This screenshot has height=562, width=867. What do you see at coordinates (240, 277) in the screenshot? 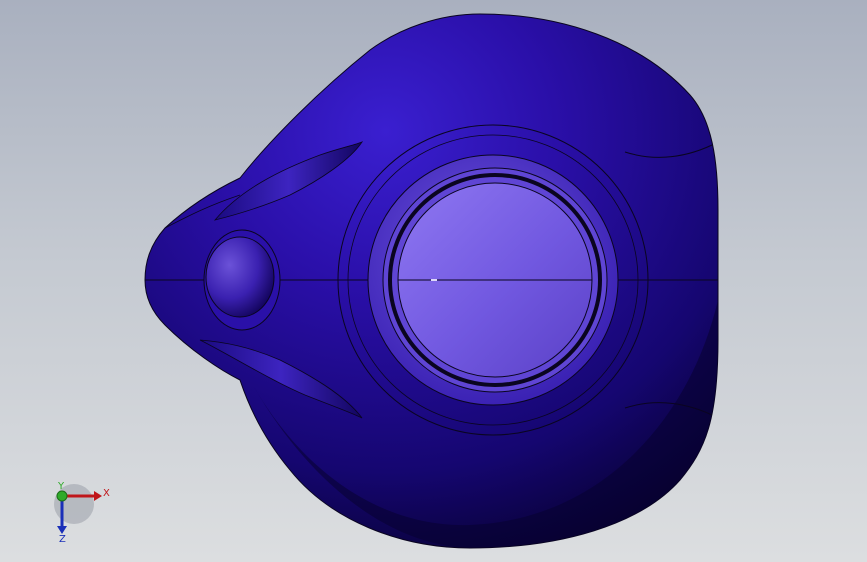
I see `side-hole` at bounding box center [240, 277].